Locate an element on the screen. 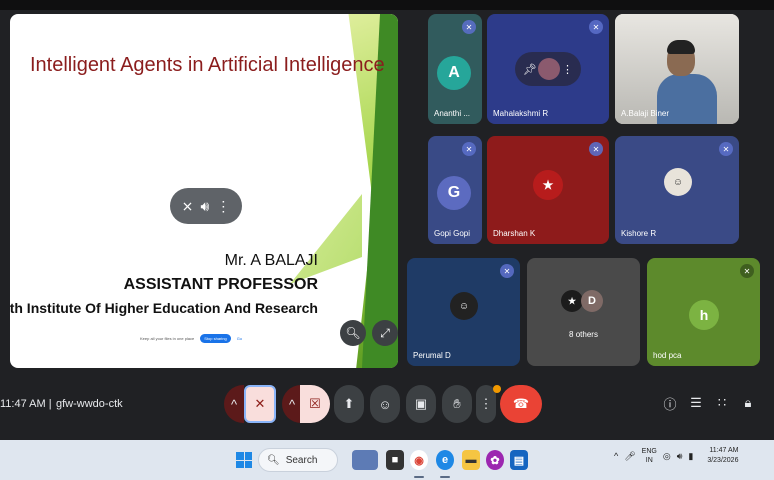  participant-tile: ✕ ★ Dharshan K is located at coordinates (548, 190).